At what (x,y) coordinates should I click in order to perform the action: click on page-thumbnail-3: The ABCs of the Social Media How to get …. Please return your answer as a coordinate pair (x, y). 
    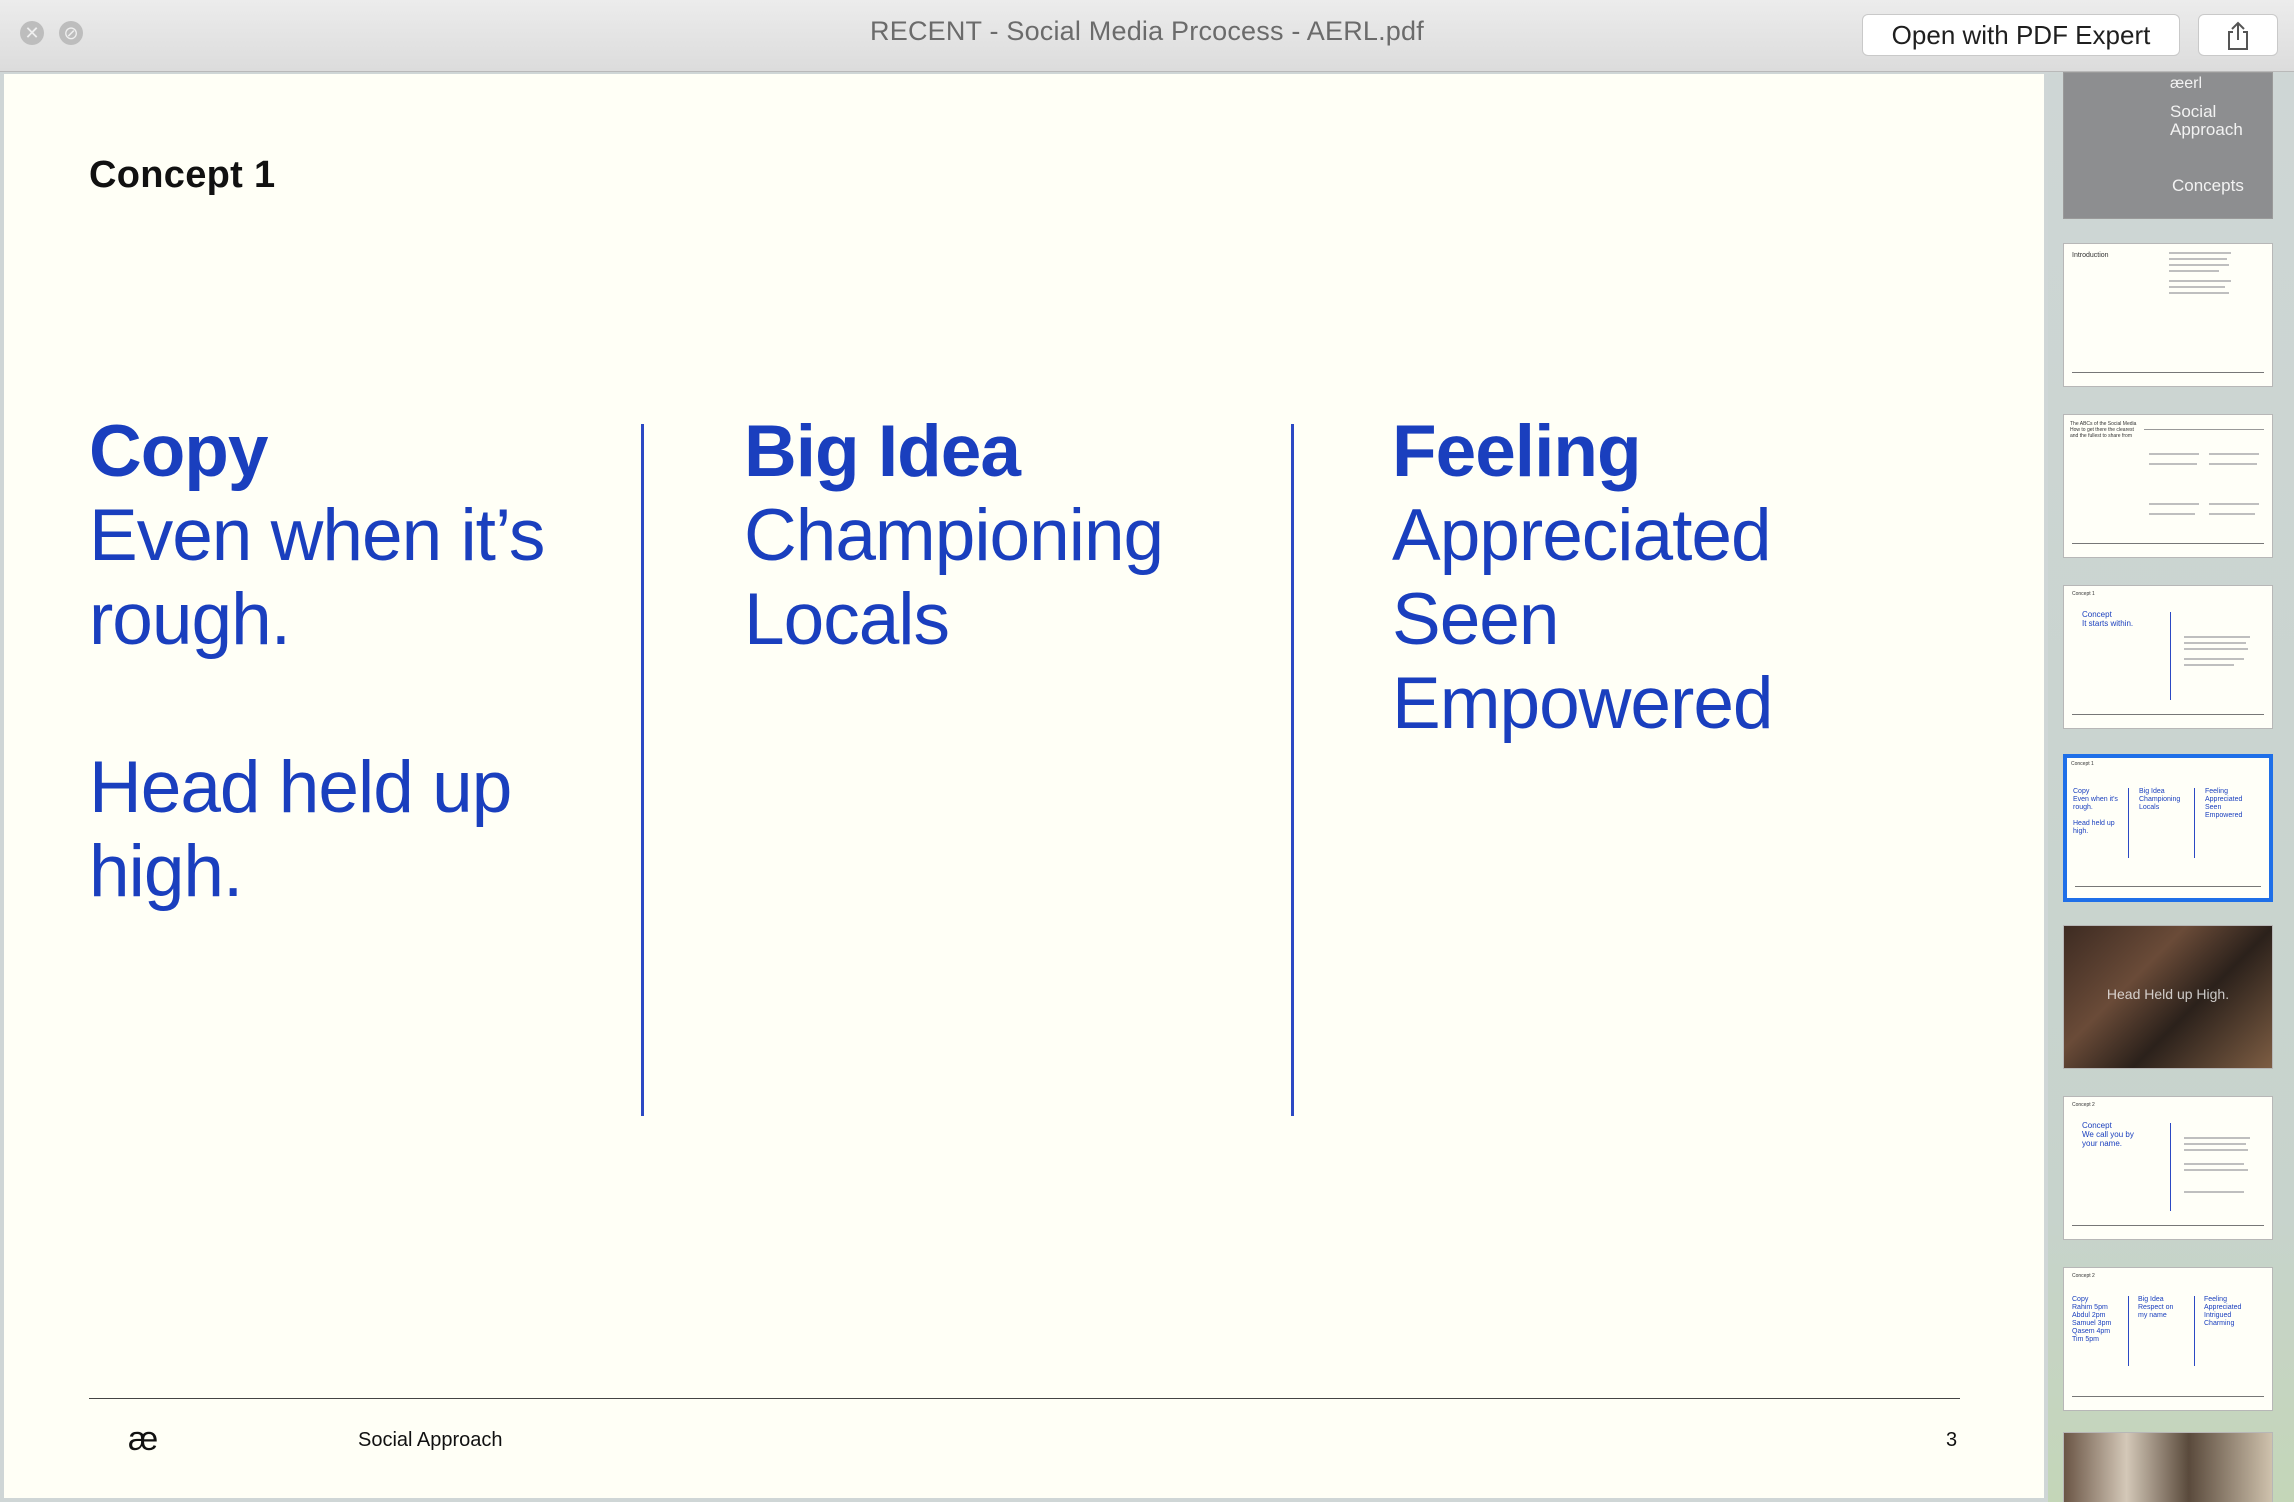
    Looking at the image, I should click on (2168, 486).